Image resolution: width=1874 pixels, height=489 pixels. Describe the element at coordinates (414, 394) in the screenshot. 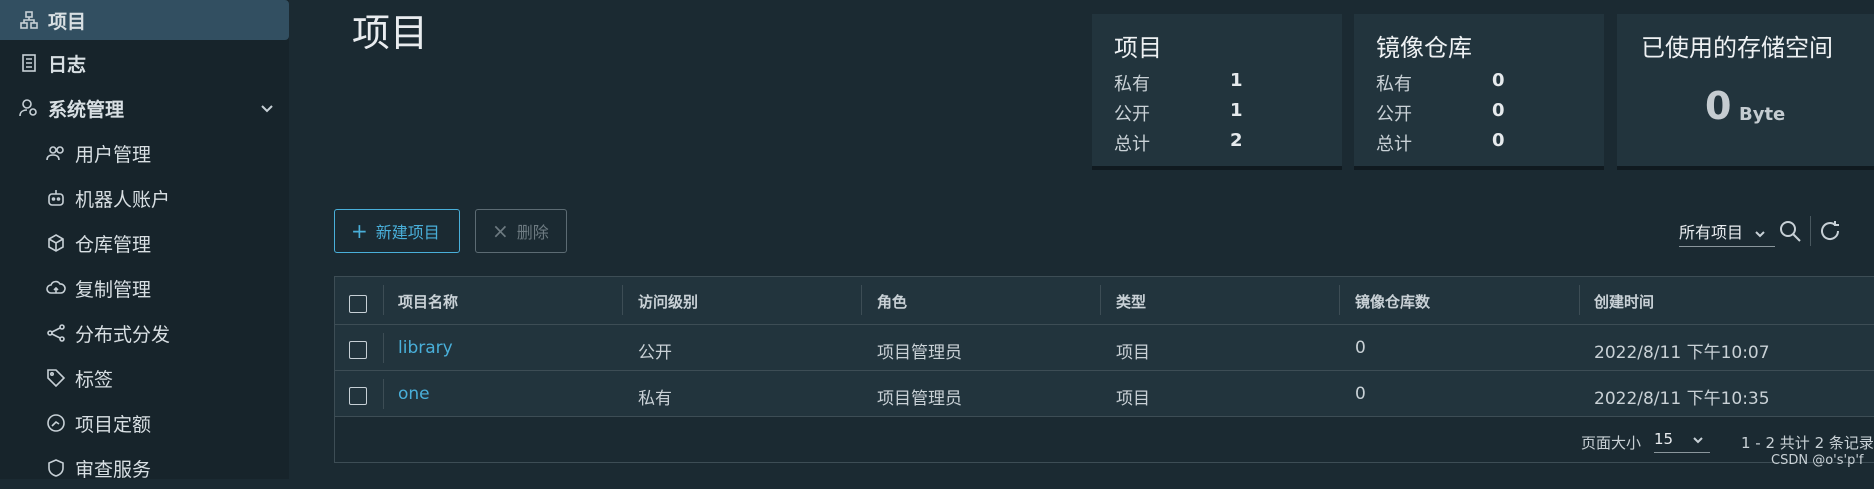

I see `project-name-link: one` at that location.